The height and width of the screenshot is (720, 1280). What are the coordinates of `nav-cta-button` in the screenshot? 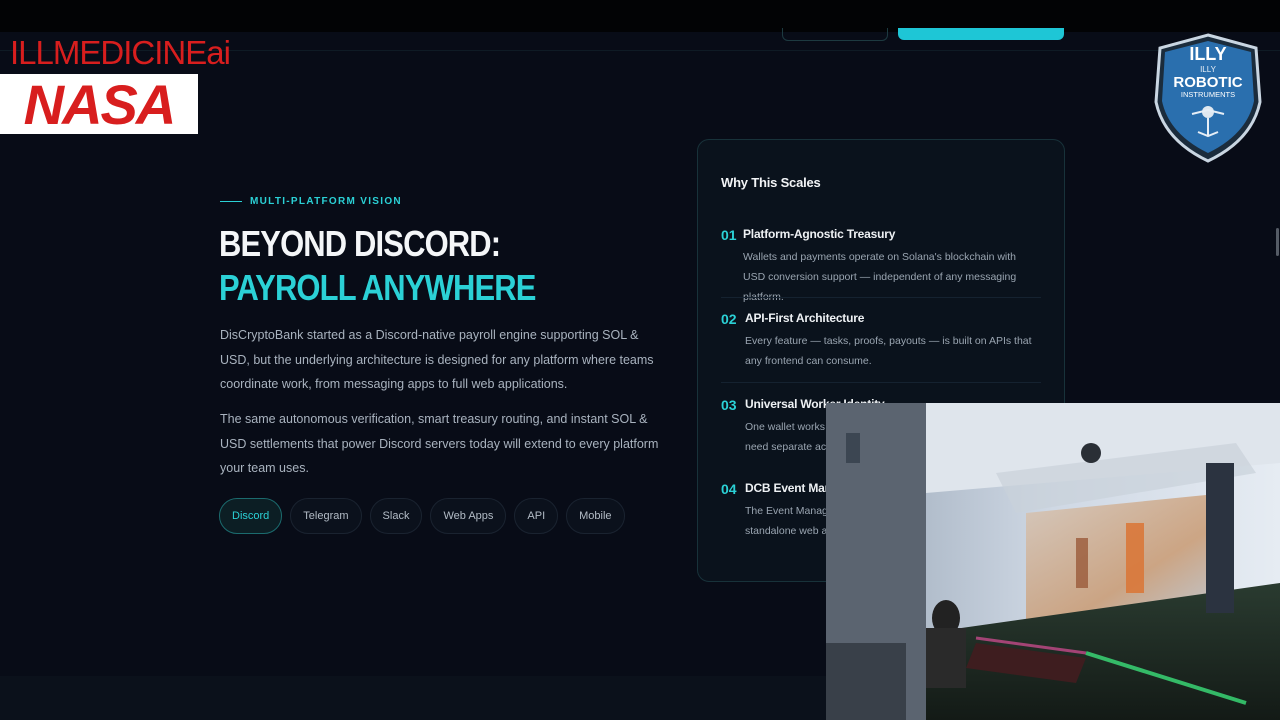 It's located at (981, 34).